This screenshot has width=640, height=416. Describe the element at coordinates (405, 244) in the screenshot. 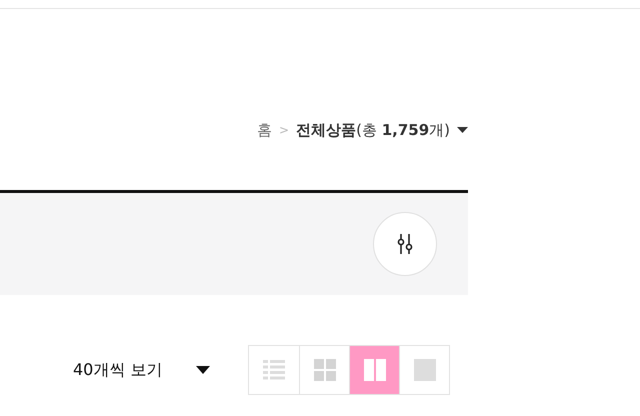

I see `sliders-icon` at that location.